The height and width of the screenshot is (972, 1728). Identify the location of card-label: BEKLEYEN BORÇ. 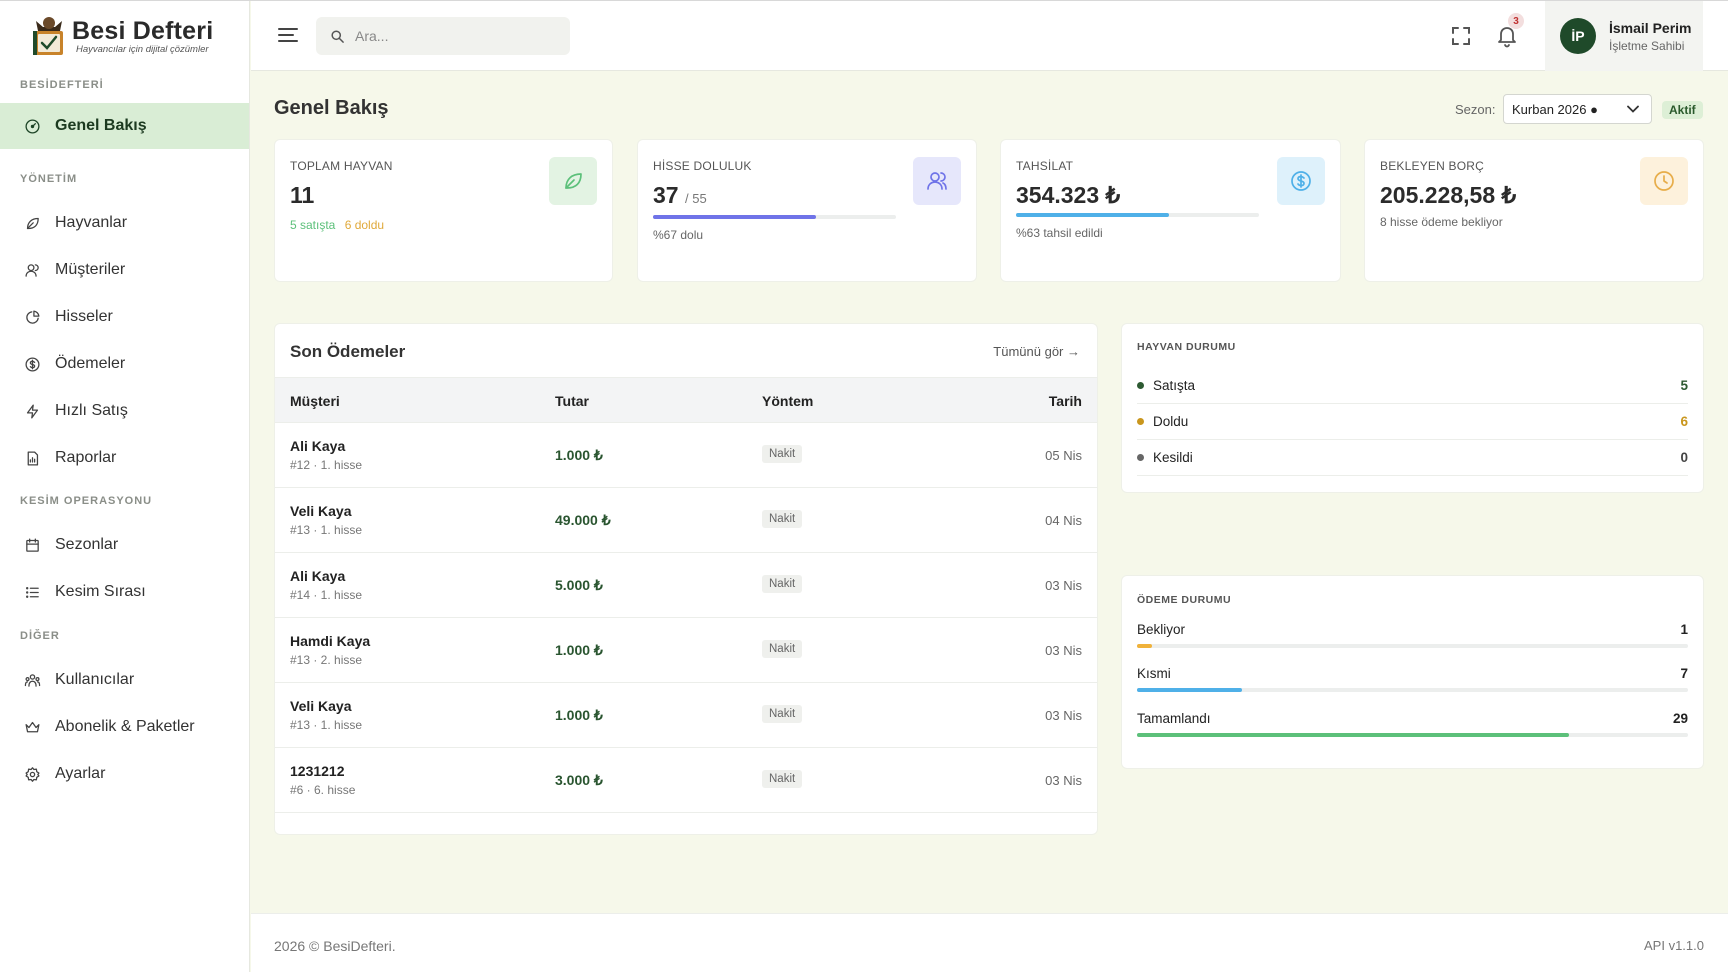
(1432, 166).